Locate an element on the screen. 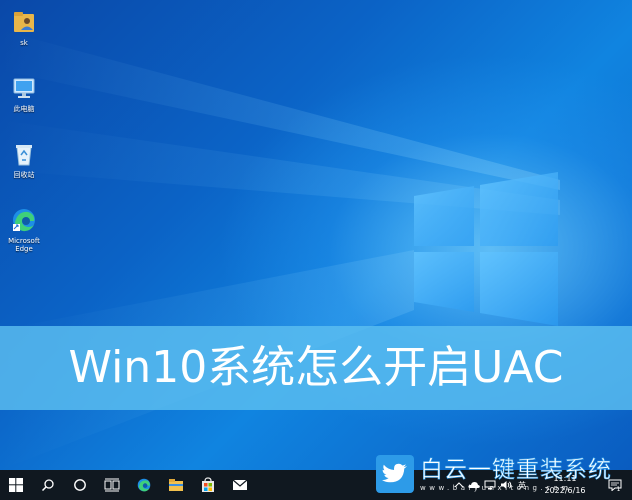 This screenshot has width=632, height=500. start-icon is located at coordinates (16, 485).